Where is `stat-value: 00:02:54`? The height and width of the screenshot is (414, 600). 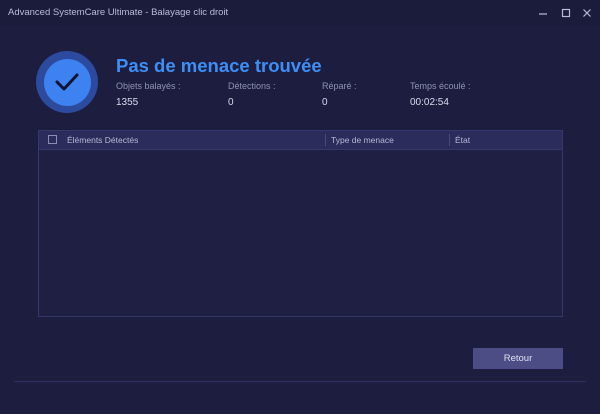
stat-value: 00:02:54 is located at coordinates (429, 102).